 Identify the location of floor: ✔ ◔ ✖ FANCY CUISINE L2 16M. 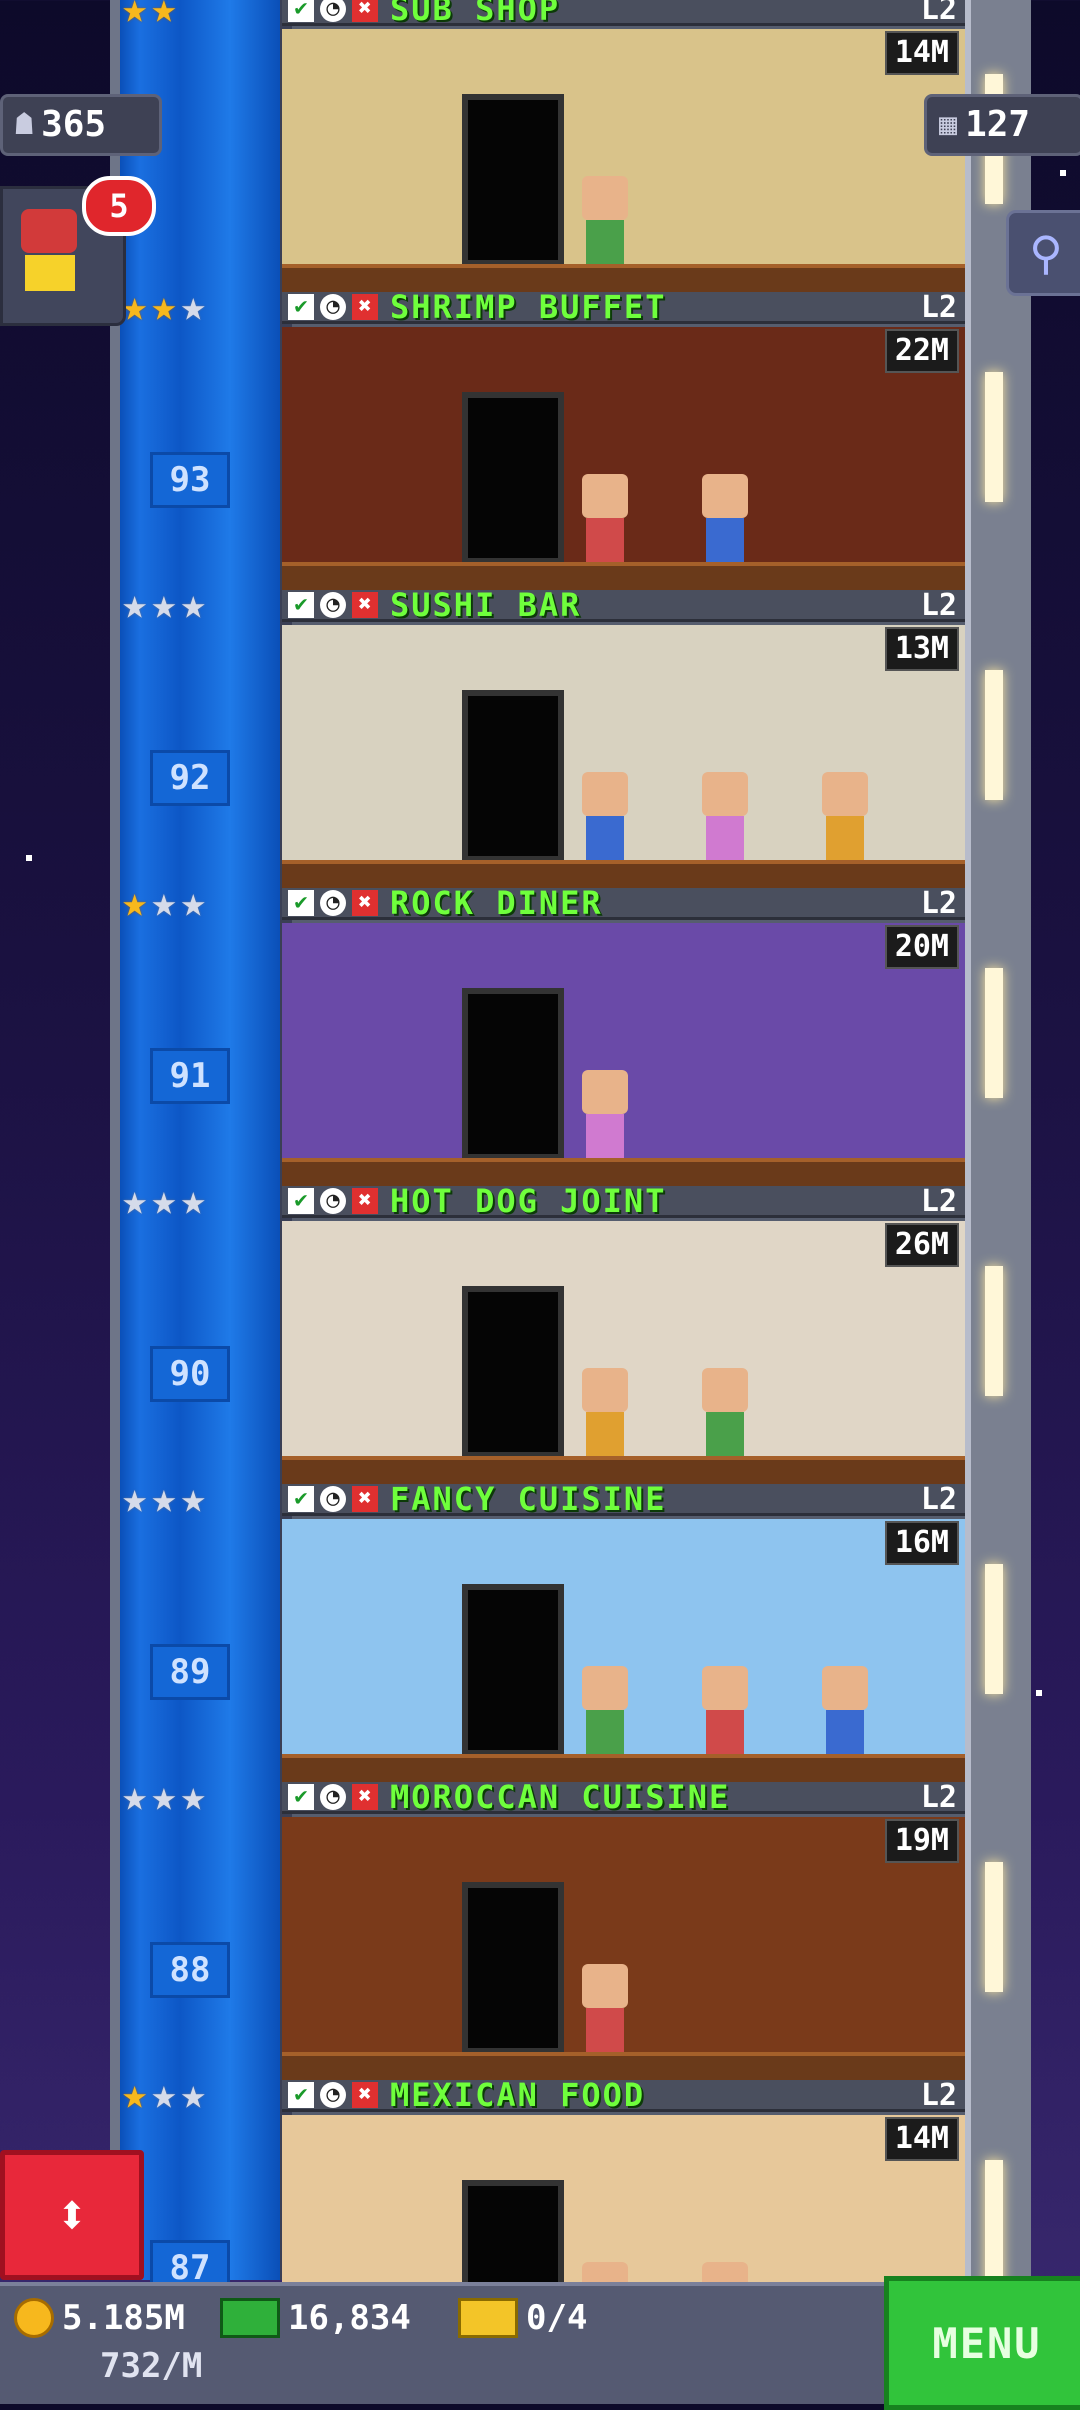
(623, 1631).